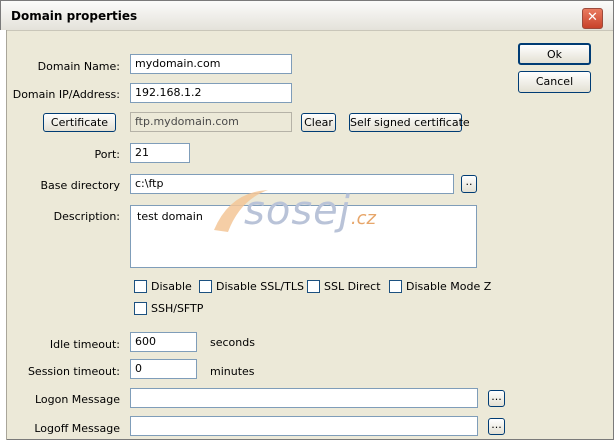 The image size is (614, 440). I want to click on port-input: 21, so click(160, 153).